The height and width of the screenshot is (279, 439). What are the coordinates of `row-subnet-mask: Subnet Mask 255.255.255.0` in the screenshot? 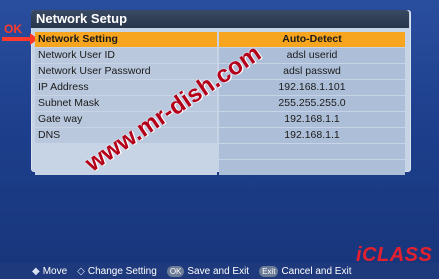 It's located at (220, 103).